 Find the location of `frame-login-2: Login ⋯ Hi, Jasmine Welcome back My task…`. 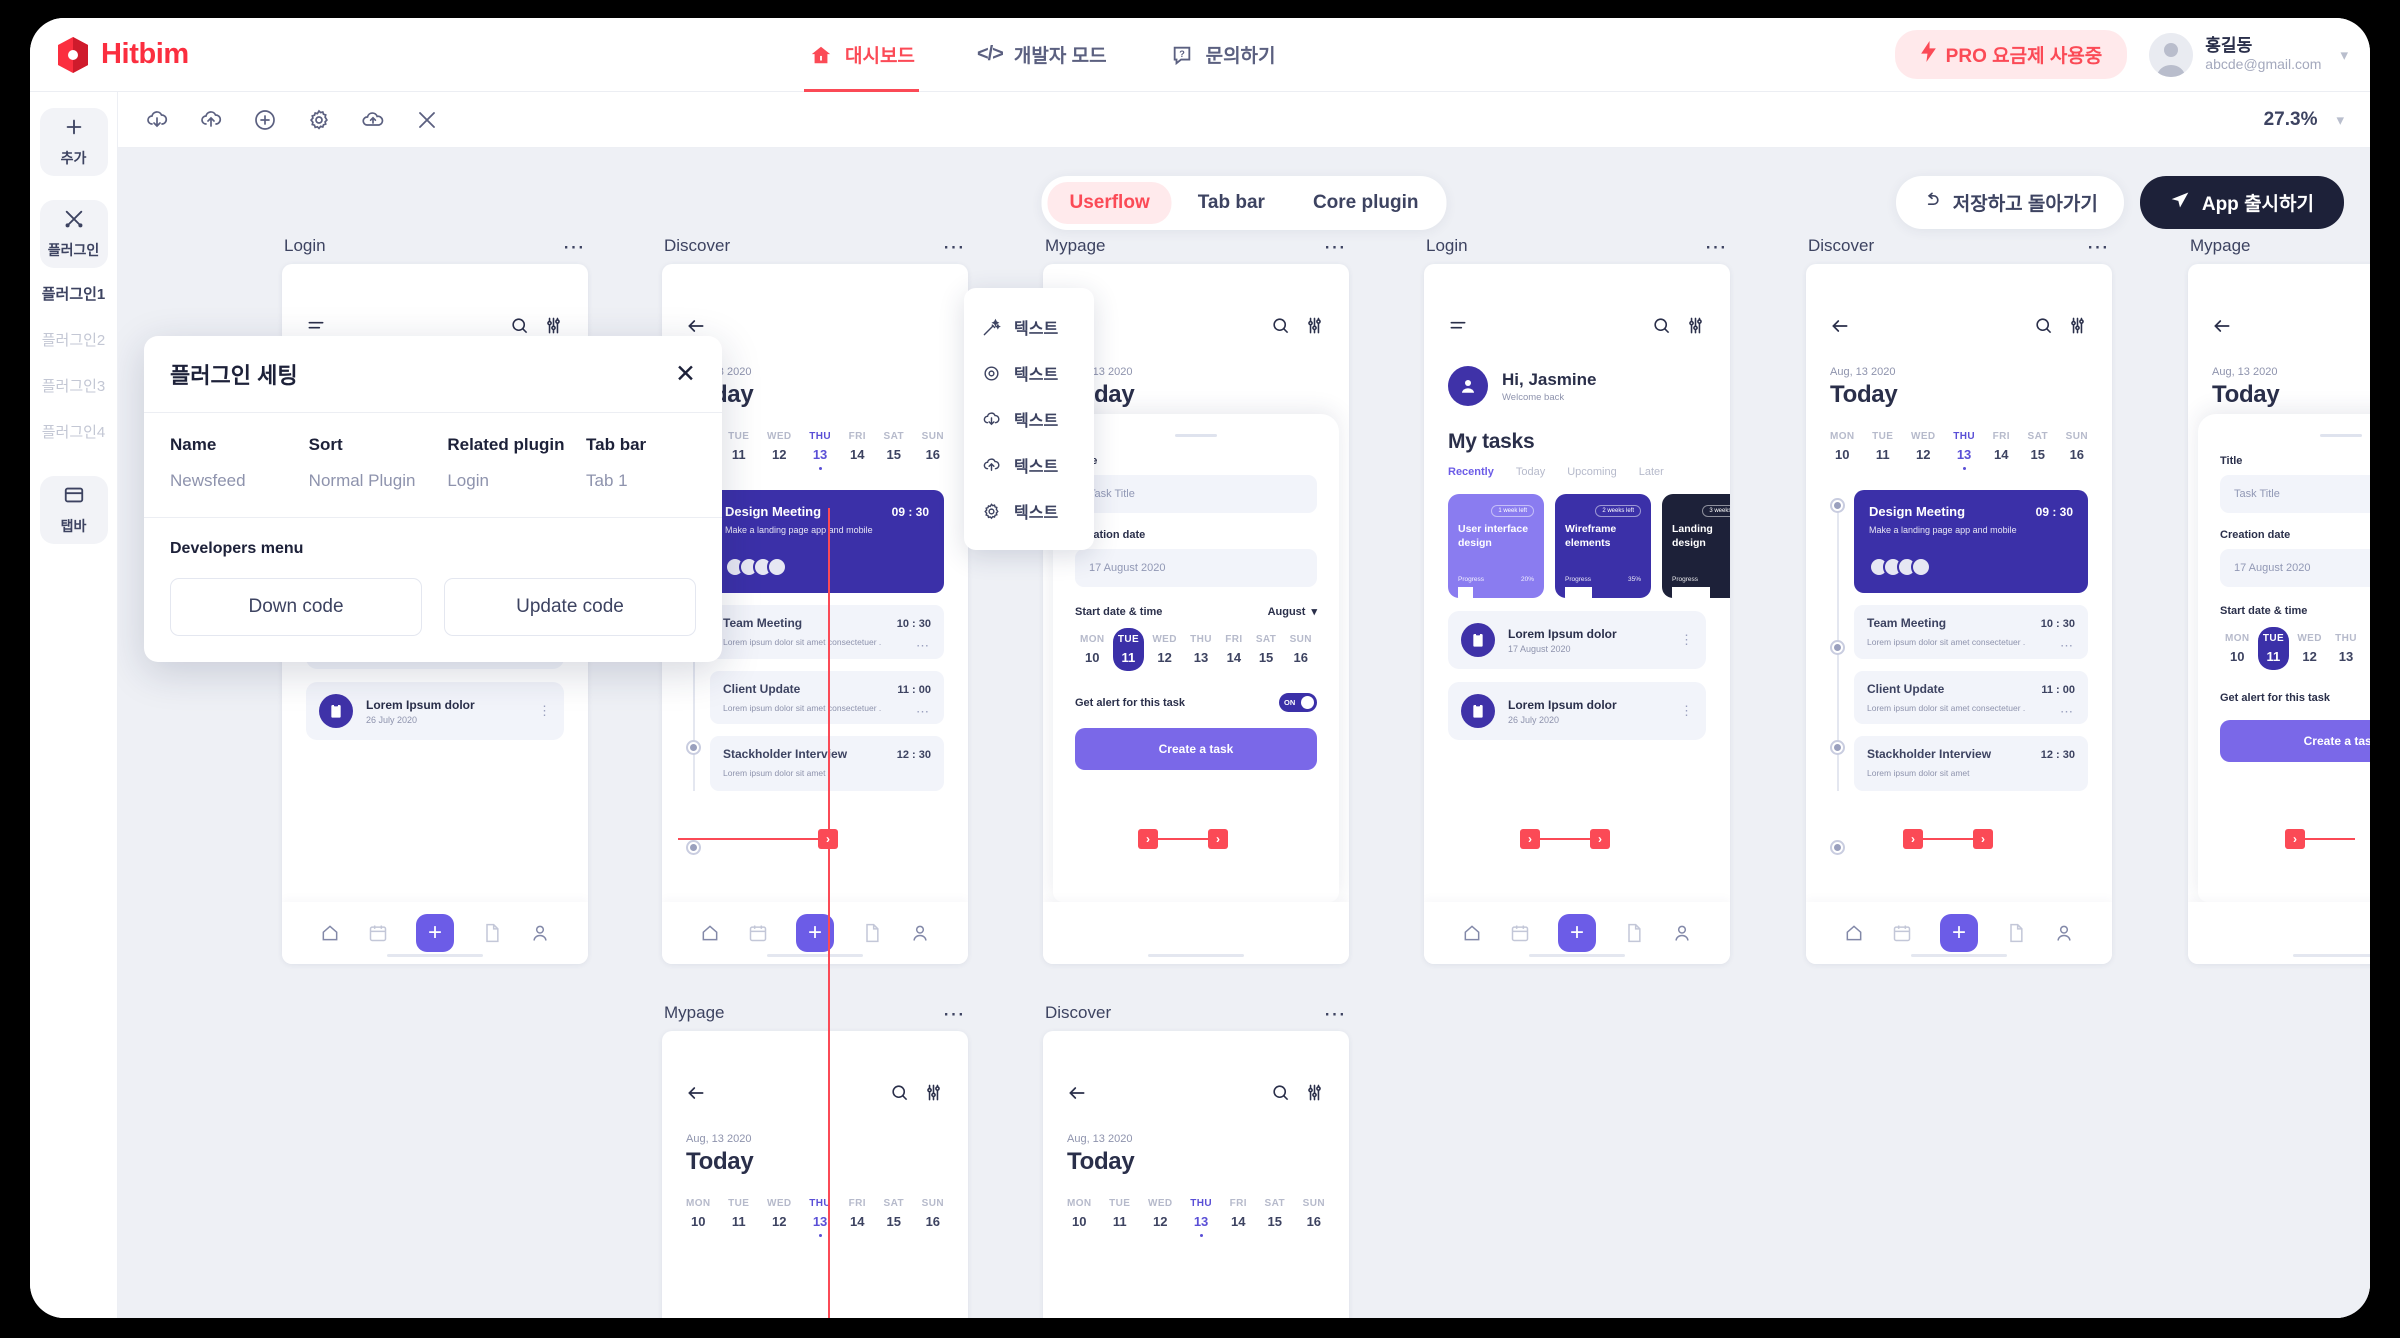

frame-login-2: Login ⋯ Hi, Jasmine Welcome back My task… is located at coordinates (1577, 599).